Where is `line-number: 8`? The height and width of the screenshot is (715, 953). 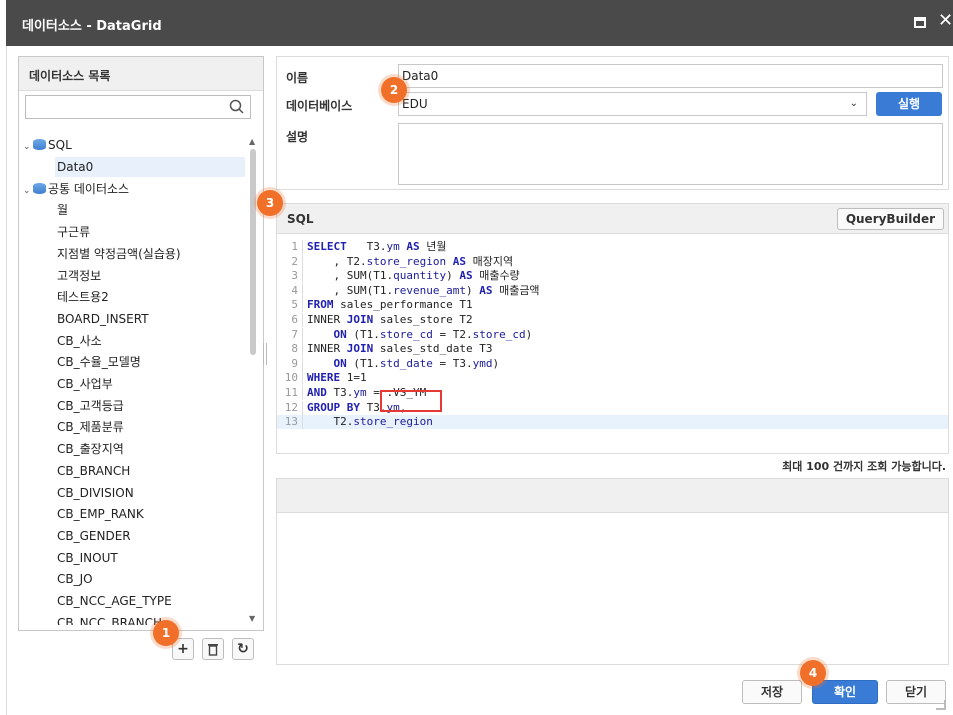 line-number: 8 is located at coordinates (290, 349).